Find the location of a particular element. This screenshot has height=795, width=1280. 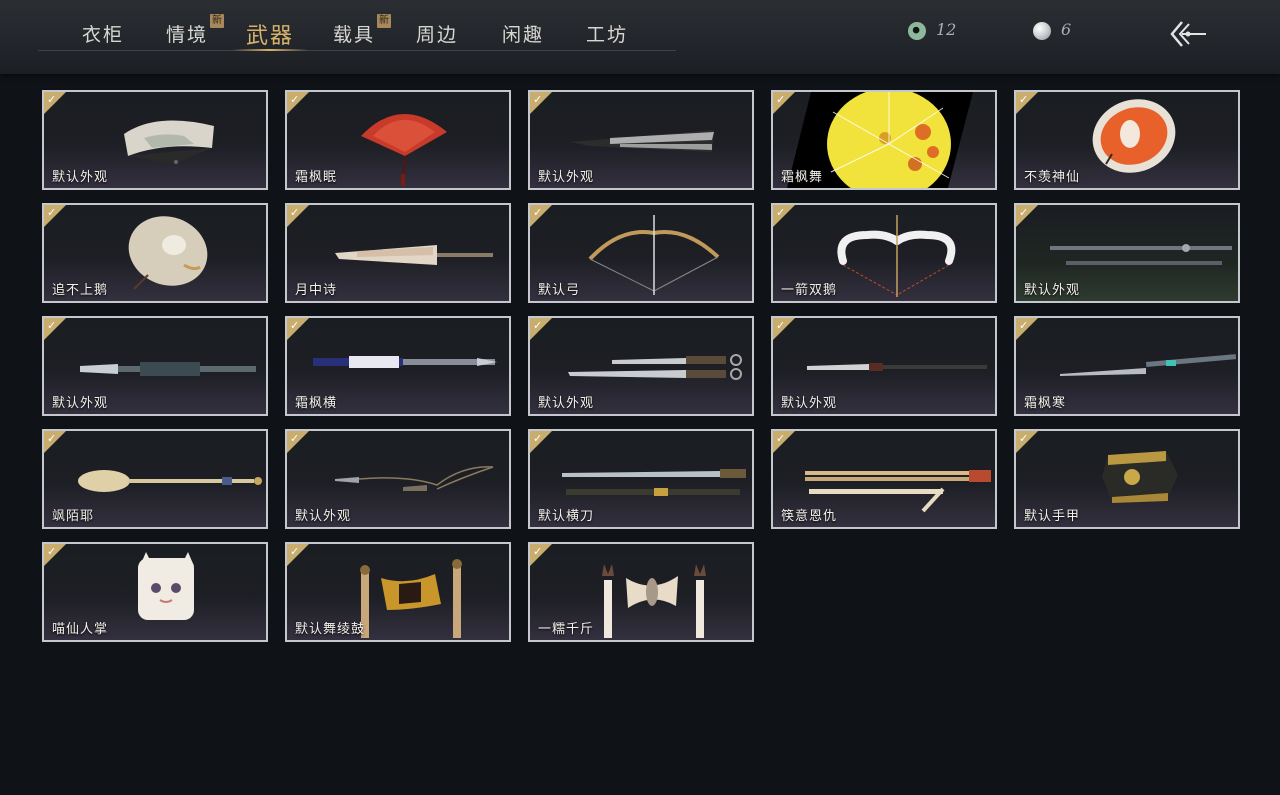

weapon-card: ✓ 默认手甲 is located at coordinates (1127, 479).